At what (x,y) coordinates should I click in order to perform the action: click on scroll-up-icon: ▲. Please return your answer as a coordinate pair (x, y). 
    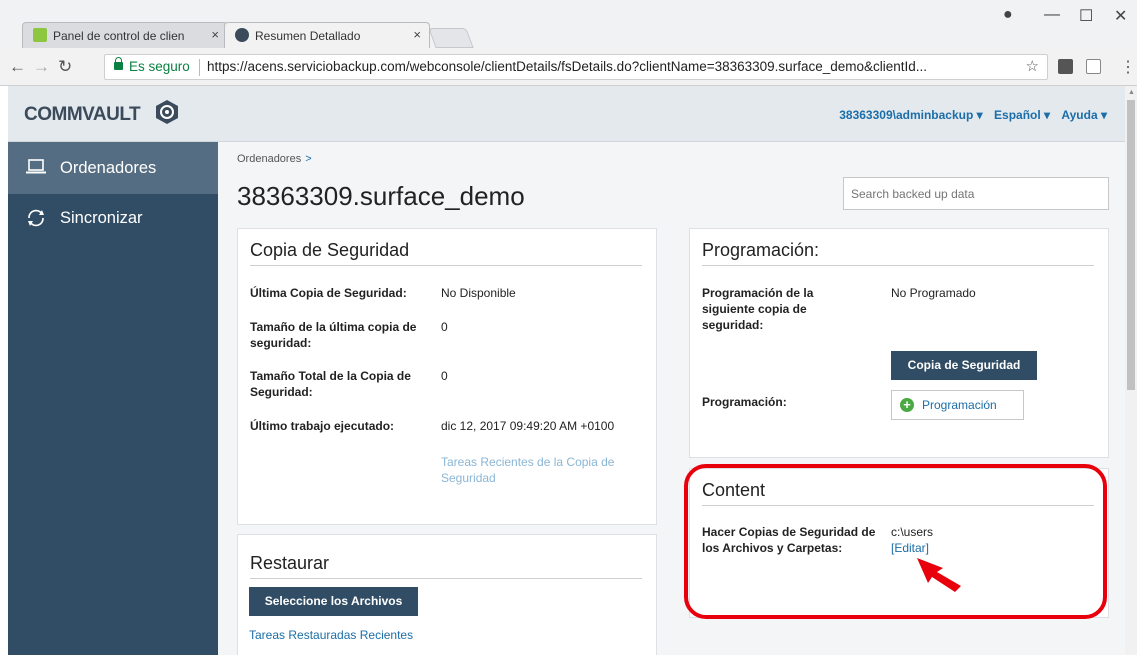
    Looking at the image, I should click on (1131, 92).